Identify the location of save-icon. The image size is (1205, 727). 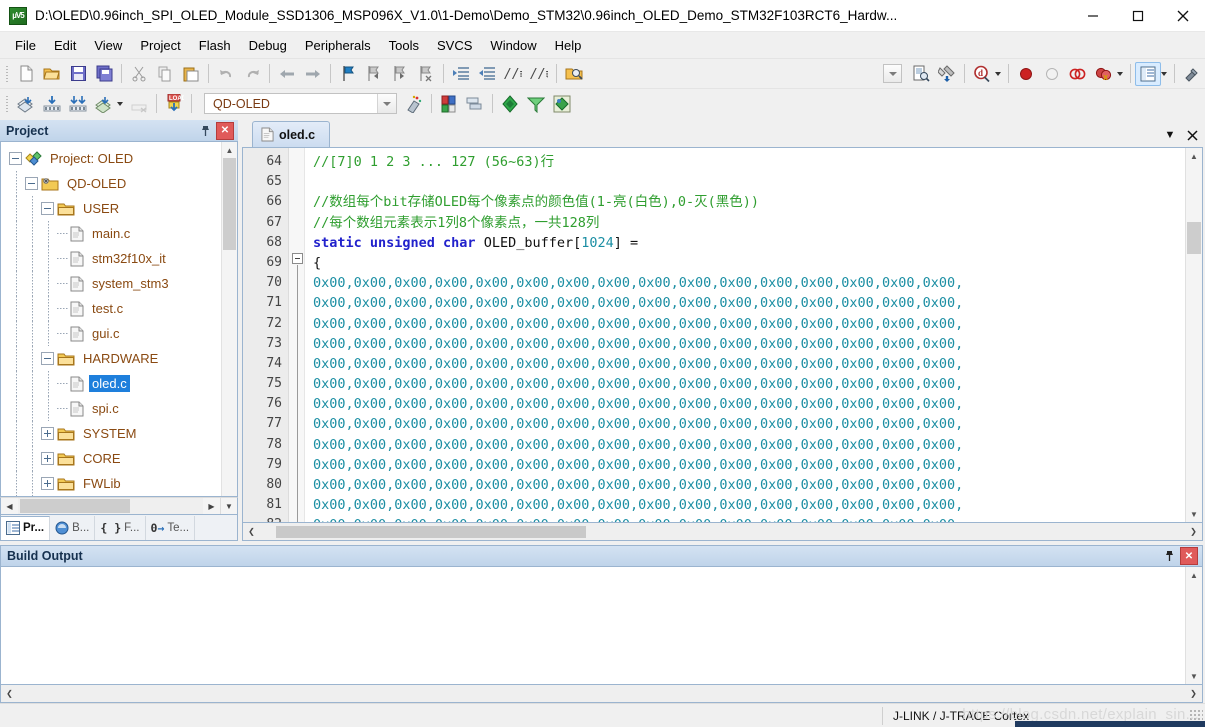
(78, 74).